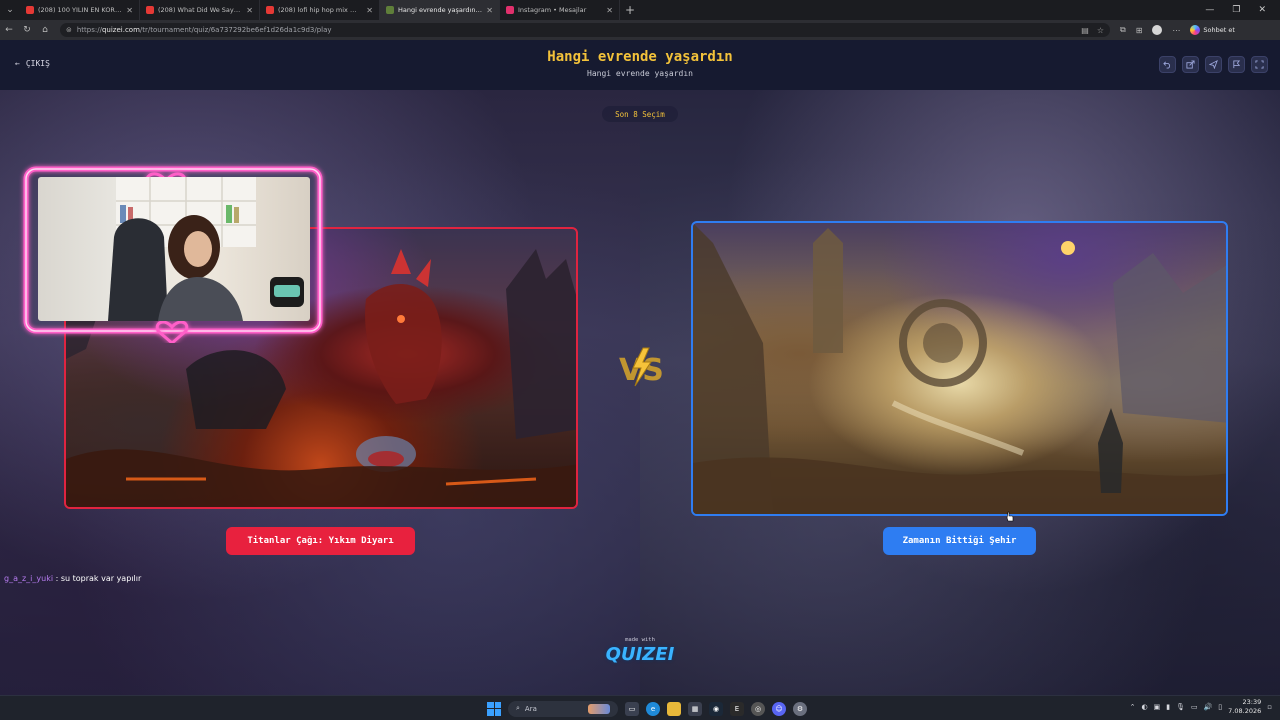 The width and height of the screenshot is (1280, 720). Describe the element at coordinates (45, 30) in the screenshot. I see `home-icon: ⌂` at that location.